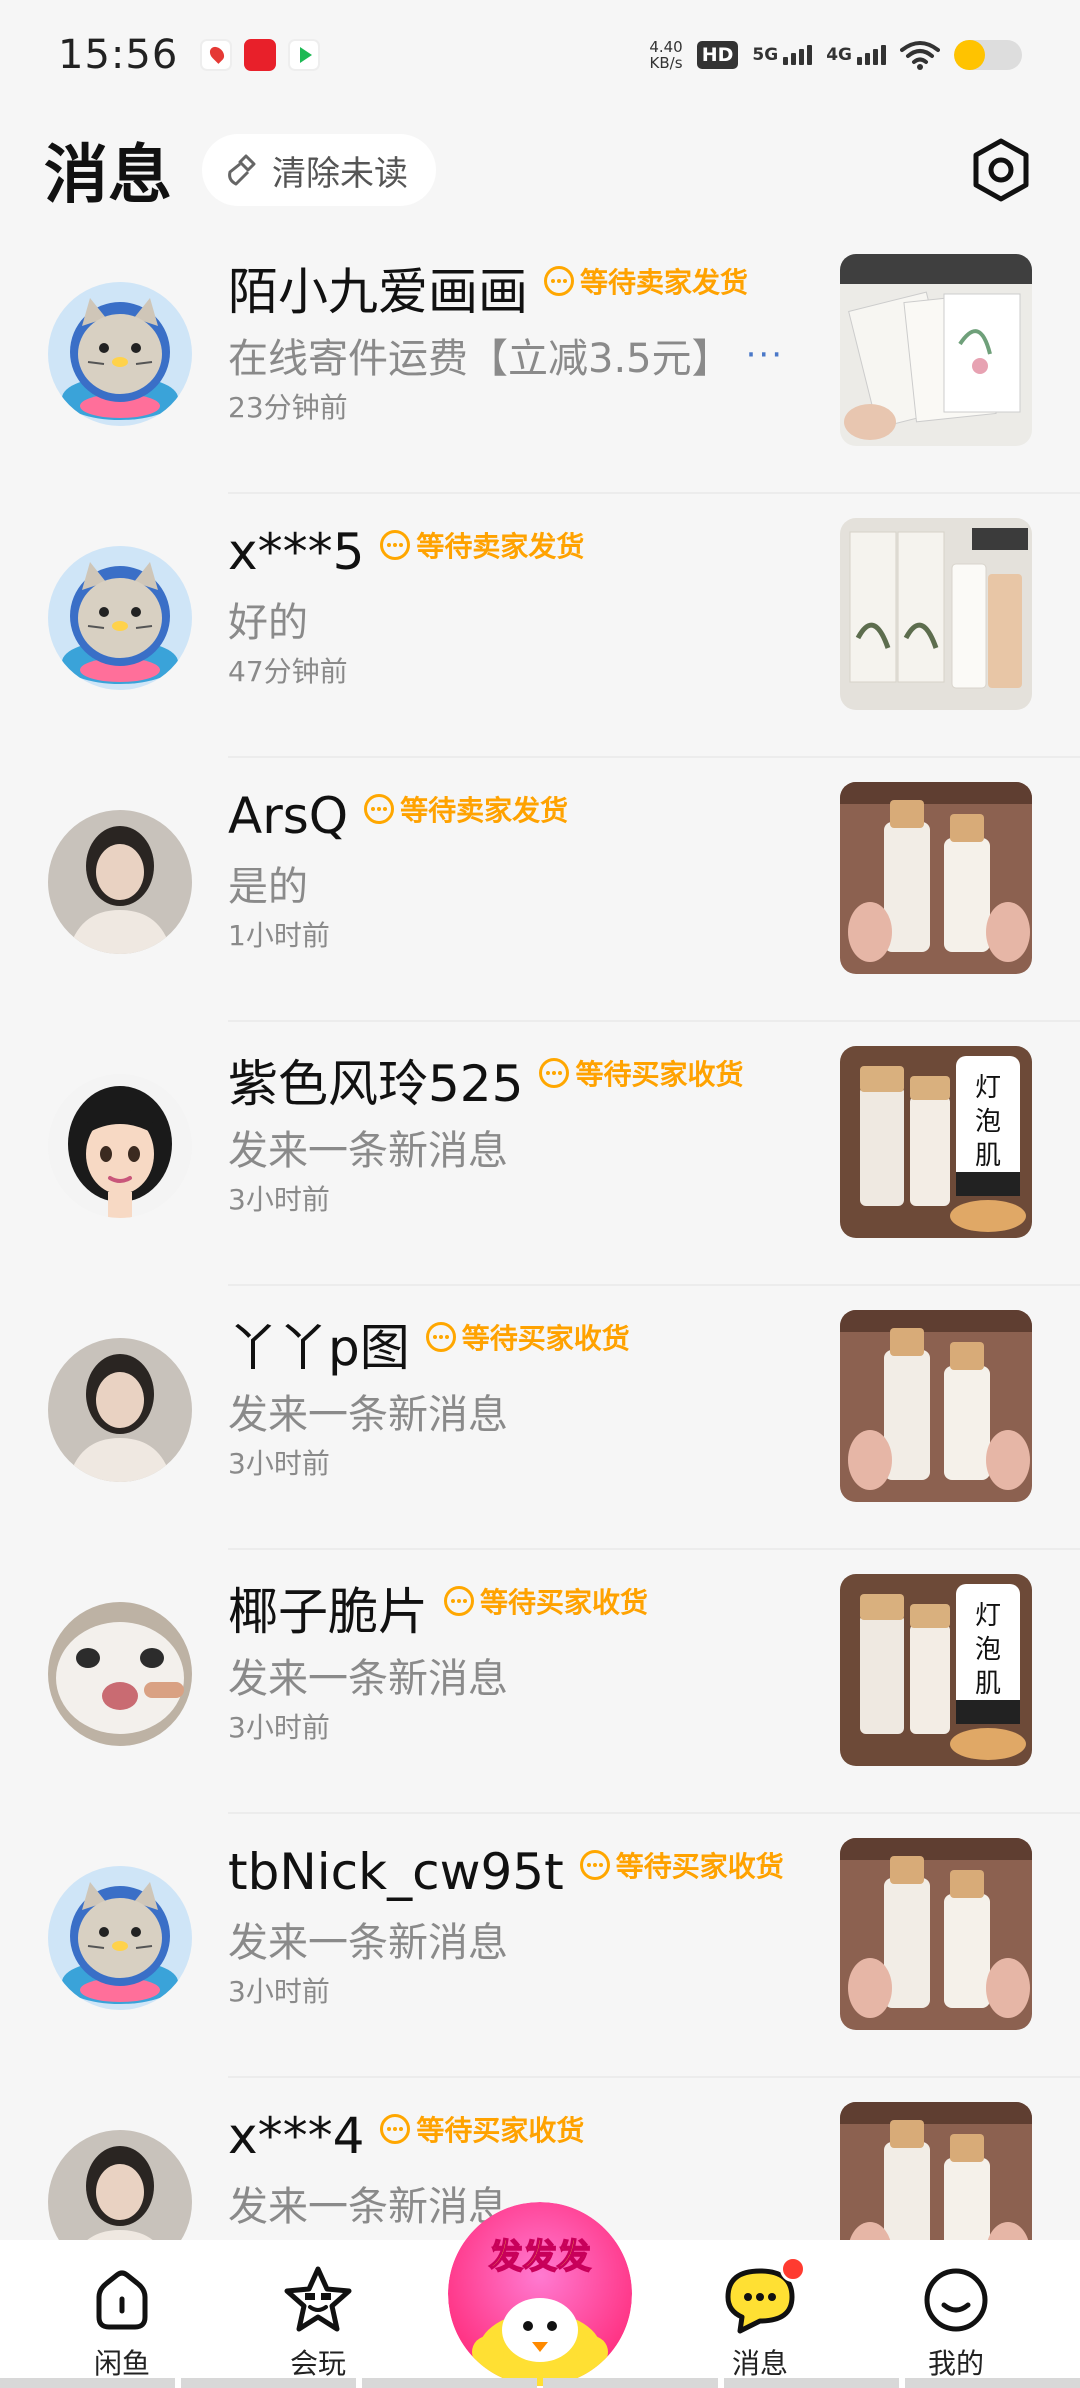 This screenshot has width=1080, height=2388. What do you see at coordinates (268, 887) in the screenshot?
I see `message-preview-text: 是的` at bounding box center [268, 887].